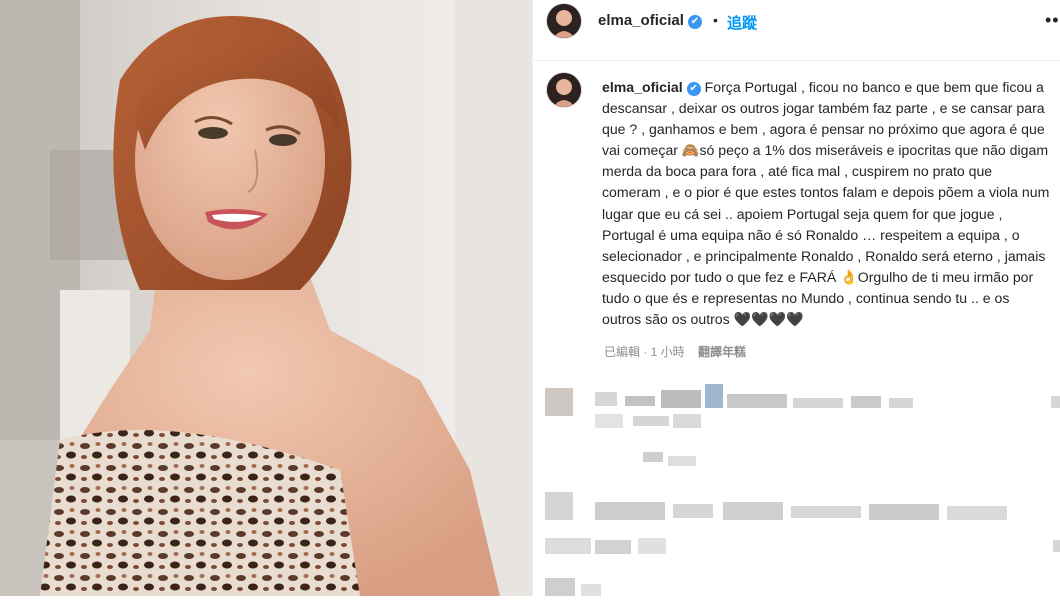 The image size is (1060, 601). I want to click on translate-button: 翻譯年糕, so click(722, 352).